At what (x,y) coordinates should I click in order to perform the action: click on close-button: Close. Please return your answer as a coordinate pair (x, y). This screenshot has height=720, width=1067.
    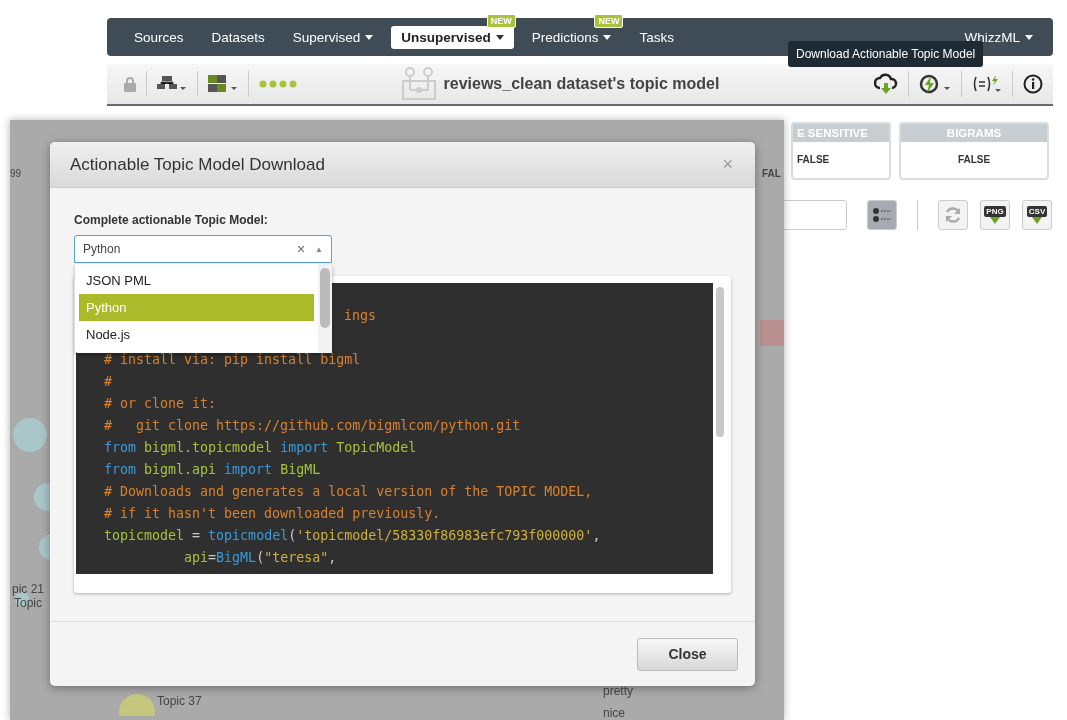
    Looking at the image, I should click on (687, 654).